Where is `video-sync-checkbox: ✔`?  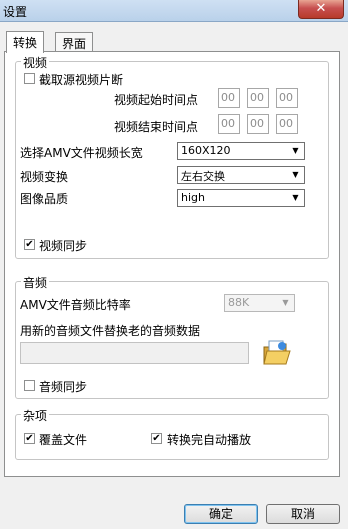 video-sync-checkbox: ✔ is located at coordinates (29, 244).